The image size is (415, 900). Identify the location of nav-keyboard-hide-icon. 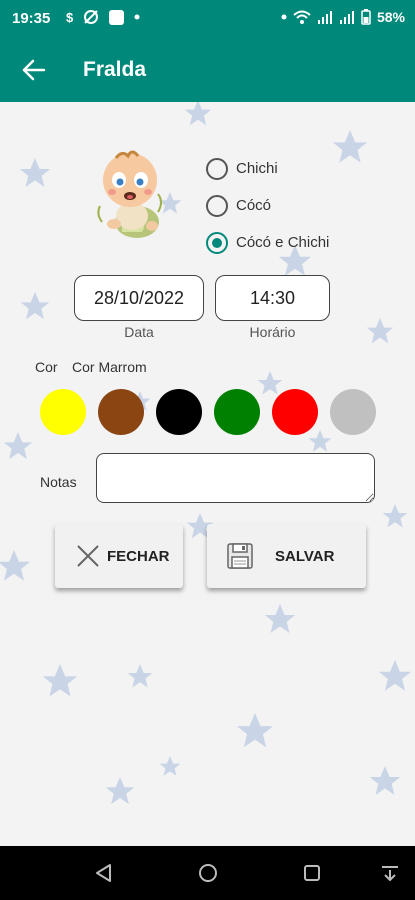
(390, 873).